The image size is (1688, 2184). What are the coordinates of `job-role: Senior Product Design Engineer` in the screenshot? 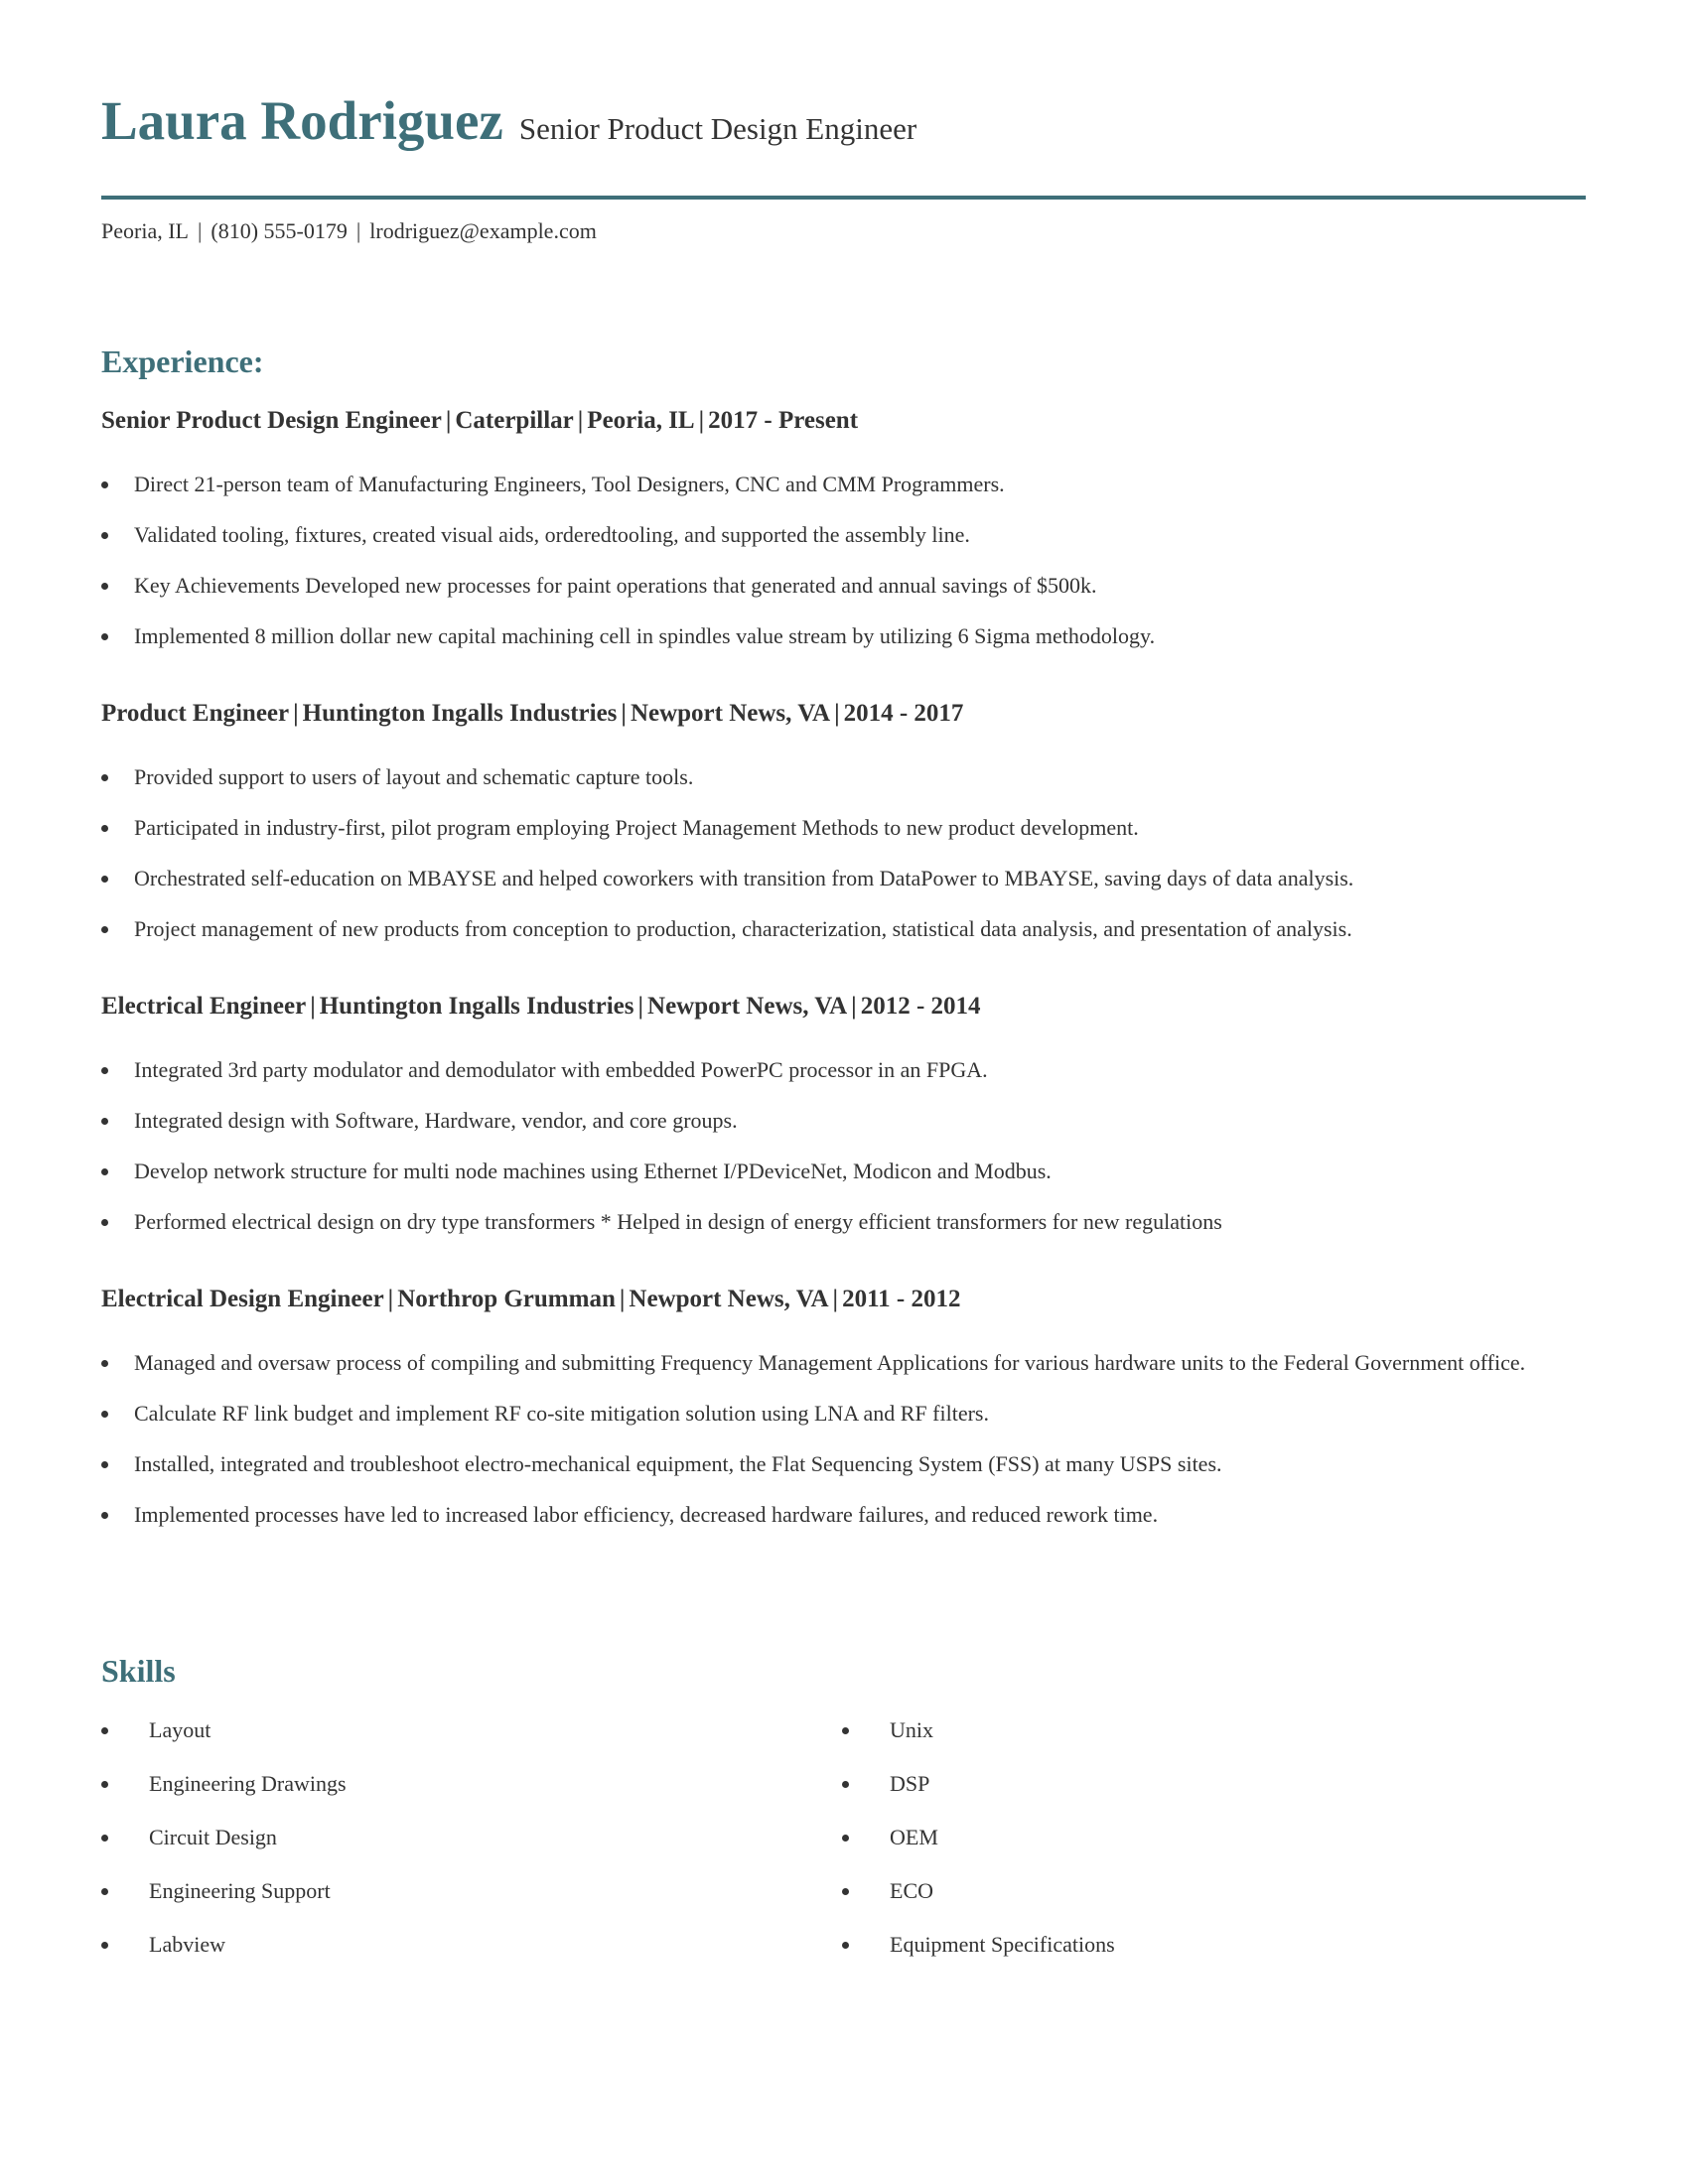 It's located at (271, 420).